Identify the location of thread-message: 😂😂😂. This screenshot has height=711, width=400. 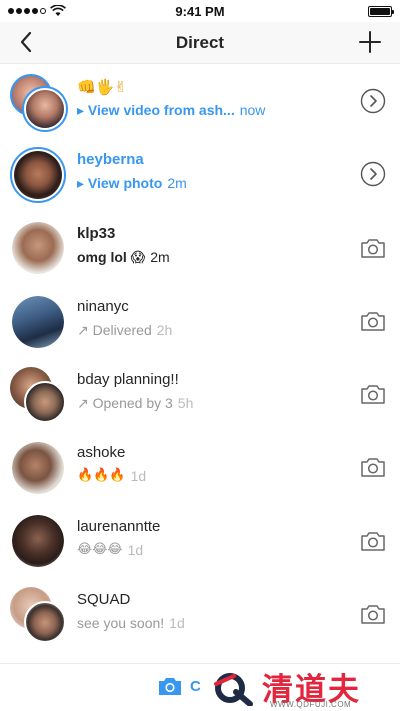
(100, 549).